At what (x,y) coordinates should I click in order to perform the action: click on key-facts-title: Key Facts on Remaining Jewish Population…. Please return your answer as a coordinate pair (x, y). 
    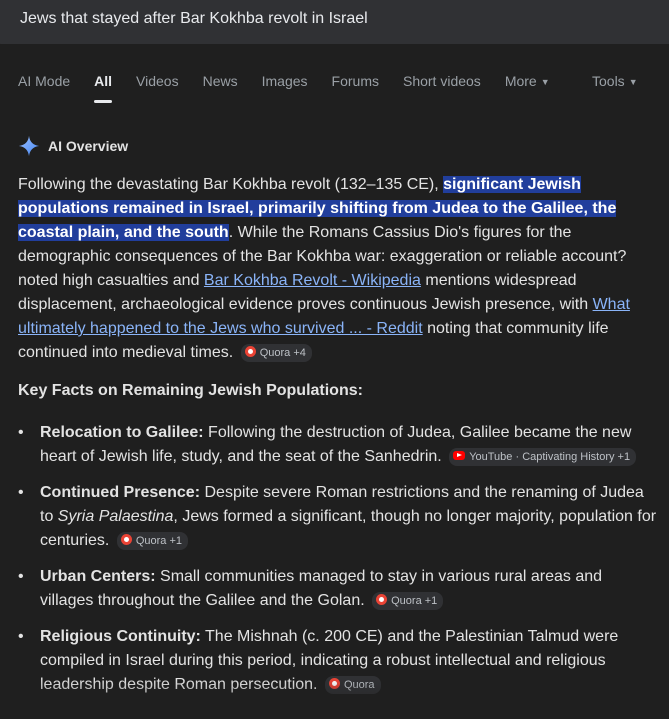
    Looking at the image, I should click on (190, 390).